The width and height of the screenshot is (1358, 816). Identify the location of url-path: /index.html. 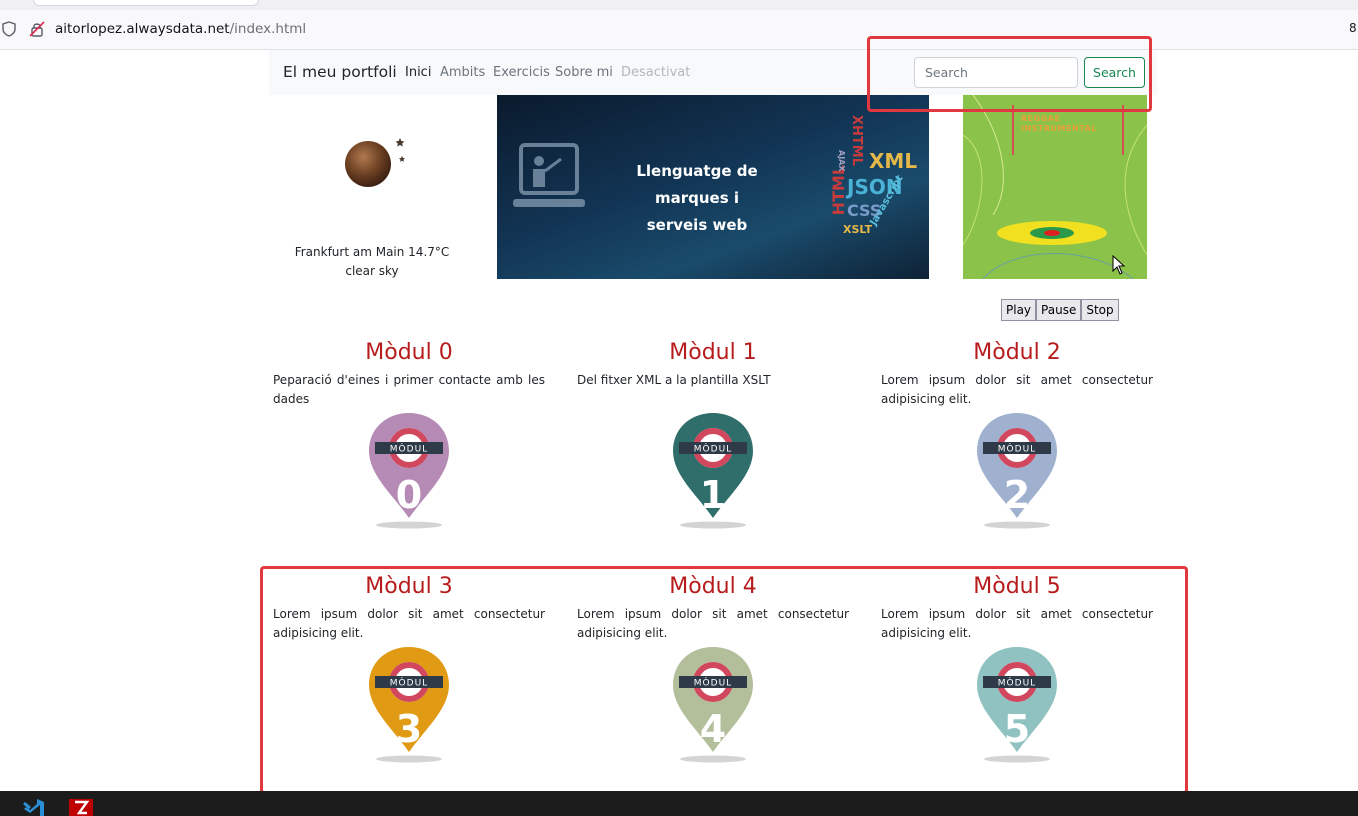
(268, 29).